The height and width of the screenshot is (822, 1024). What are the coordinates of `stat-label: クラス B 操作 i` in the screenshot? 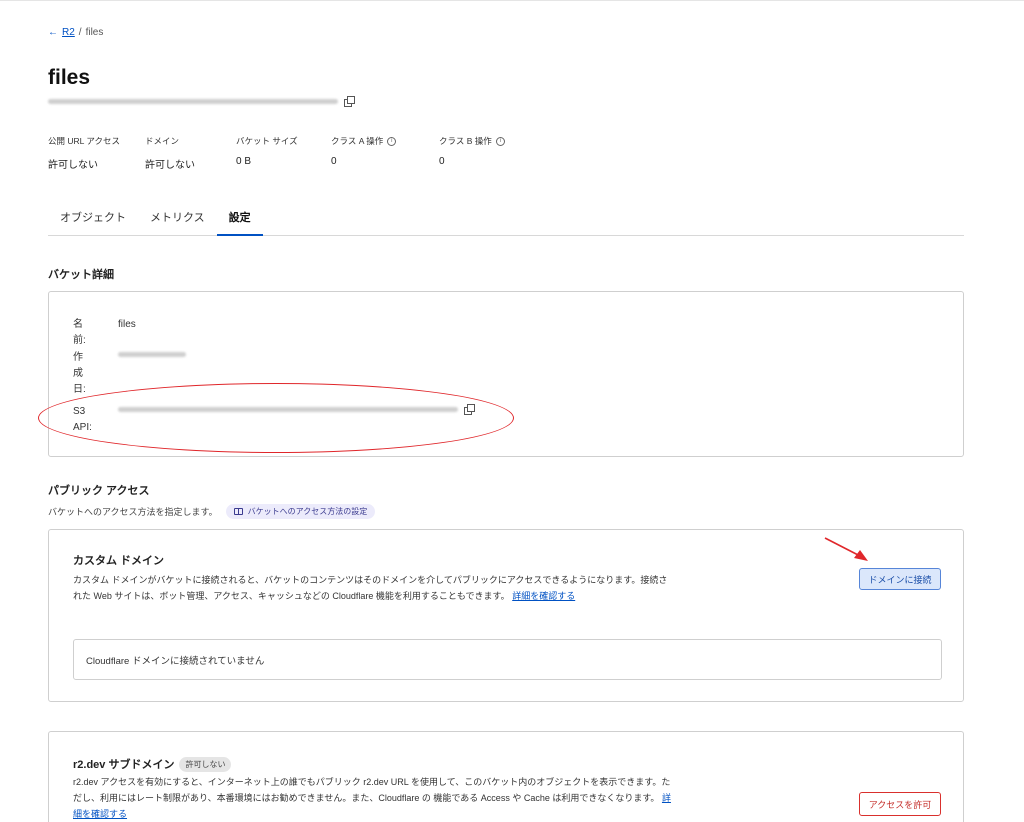 It's located at (489, 141).